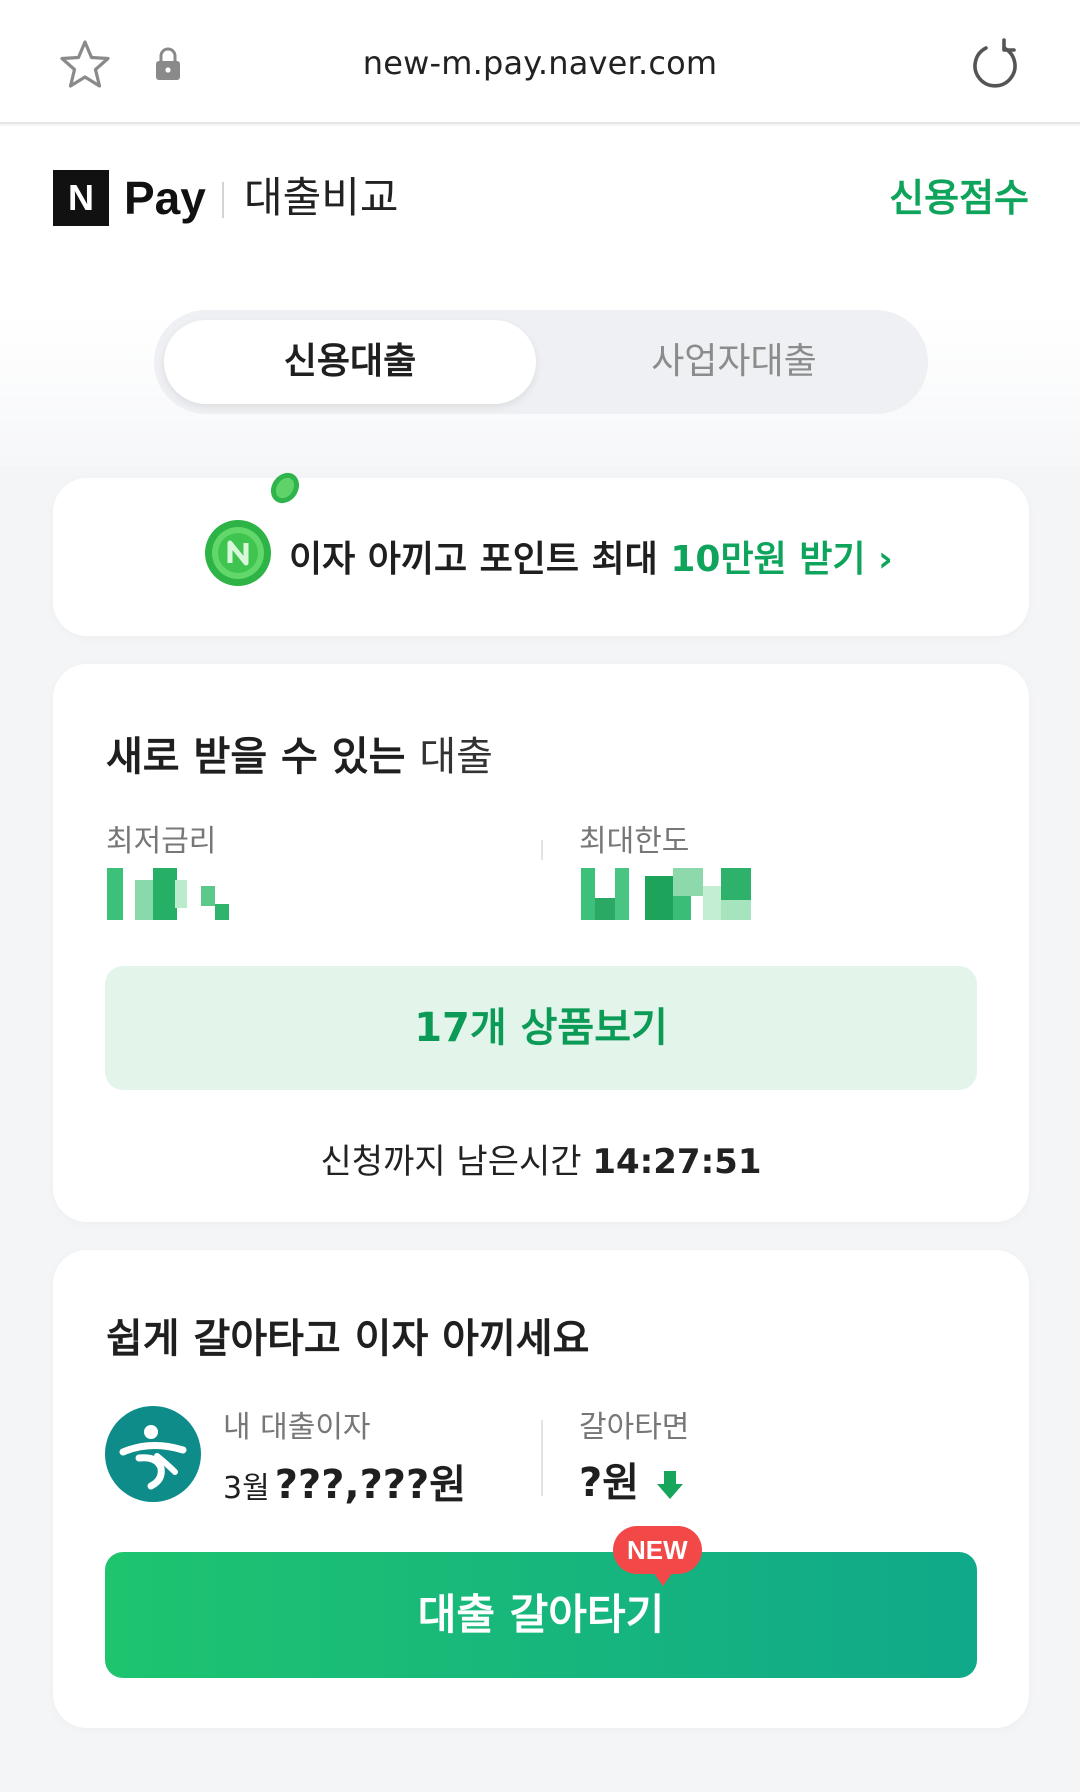 The width and height of the screenshot is (1080, 1792). Describe the element at coordinates (161, 841) in the screenshot. I see `min-rate-label: 최저금리` at that location.